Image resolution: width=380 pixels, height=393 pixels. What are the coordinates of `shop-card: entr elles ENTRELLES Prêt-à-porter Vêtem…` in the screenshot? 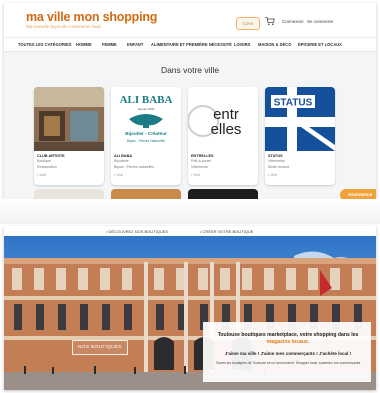 It's located at (223, 136).